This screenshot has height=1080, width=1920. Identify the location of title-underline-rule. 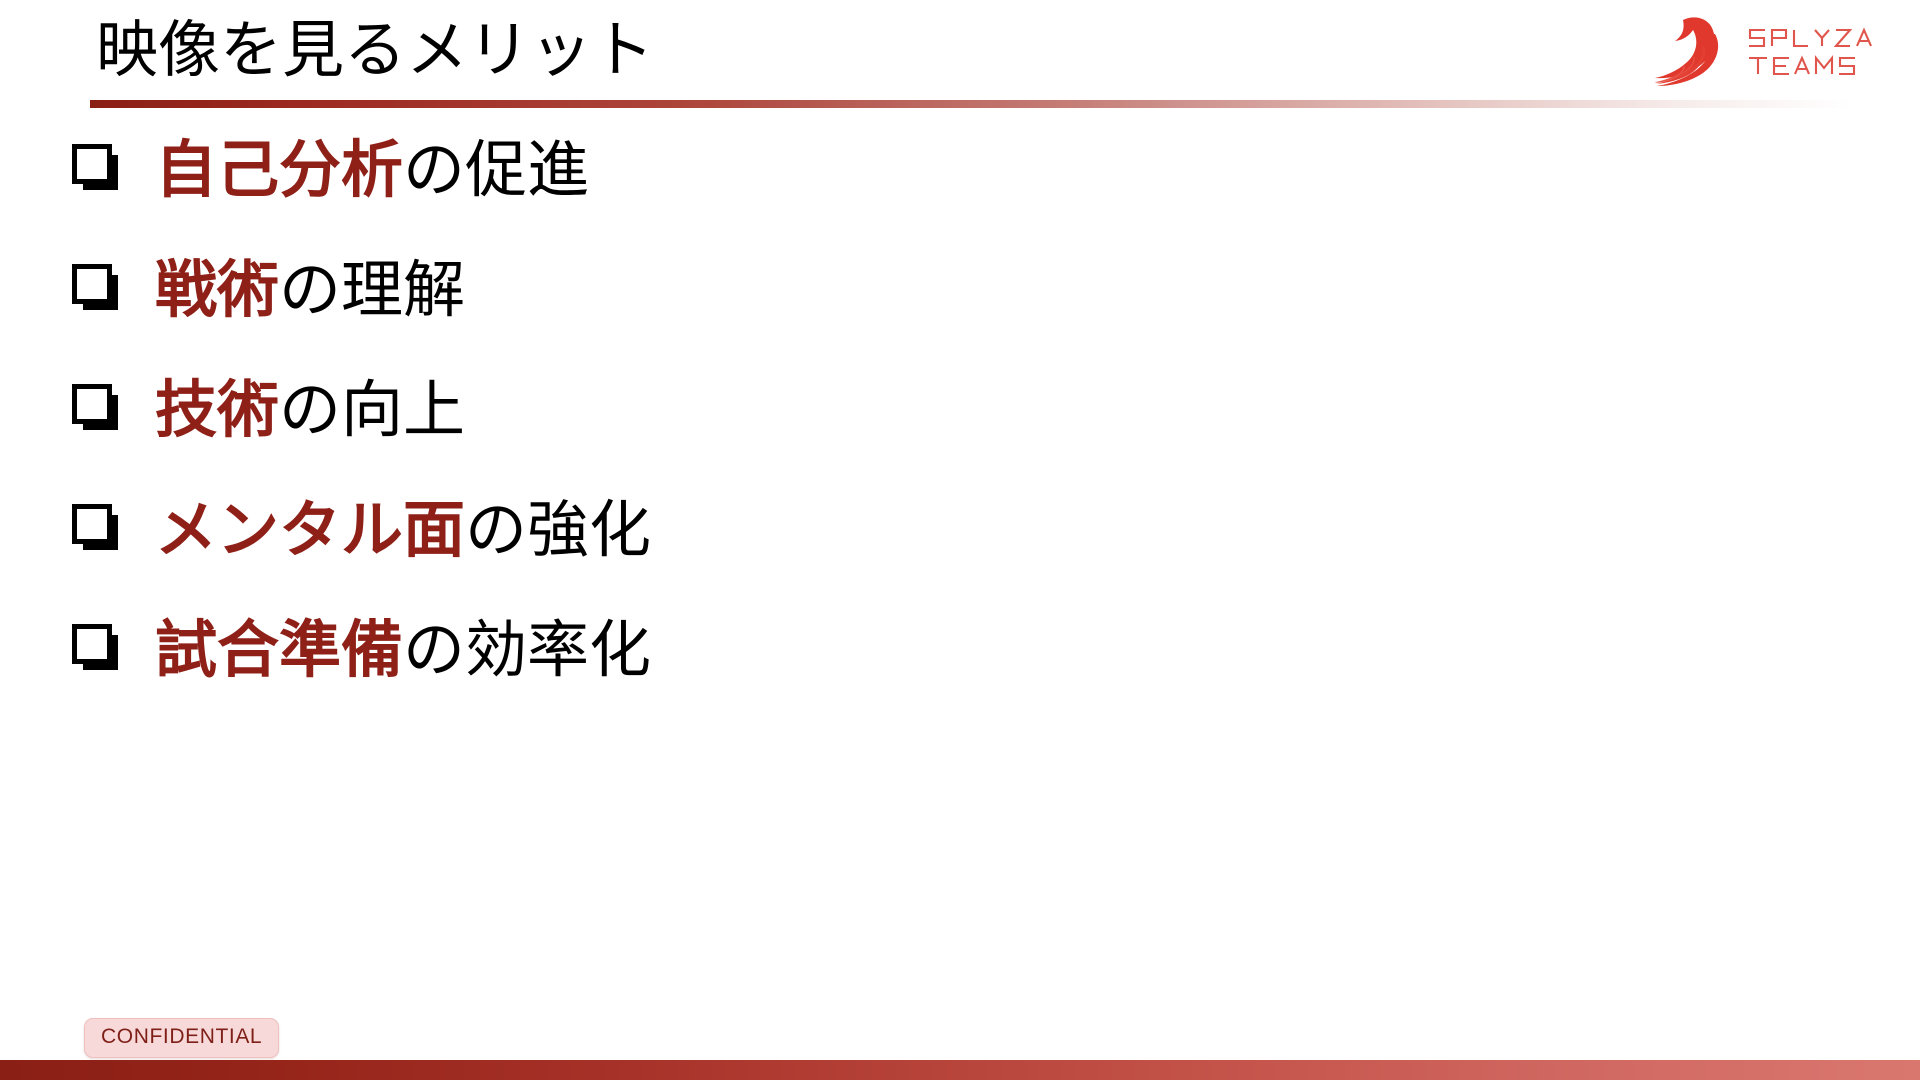
(971, 104).